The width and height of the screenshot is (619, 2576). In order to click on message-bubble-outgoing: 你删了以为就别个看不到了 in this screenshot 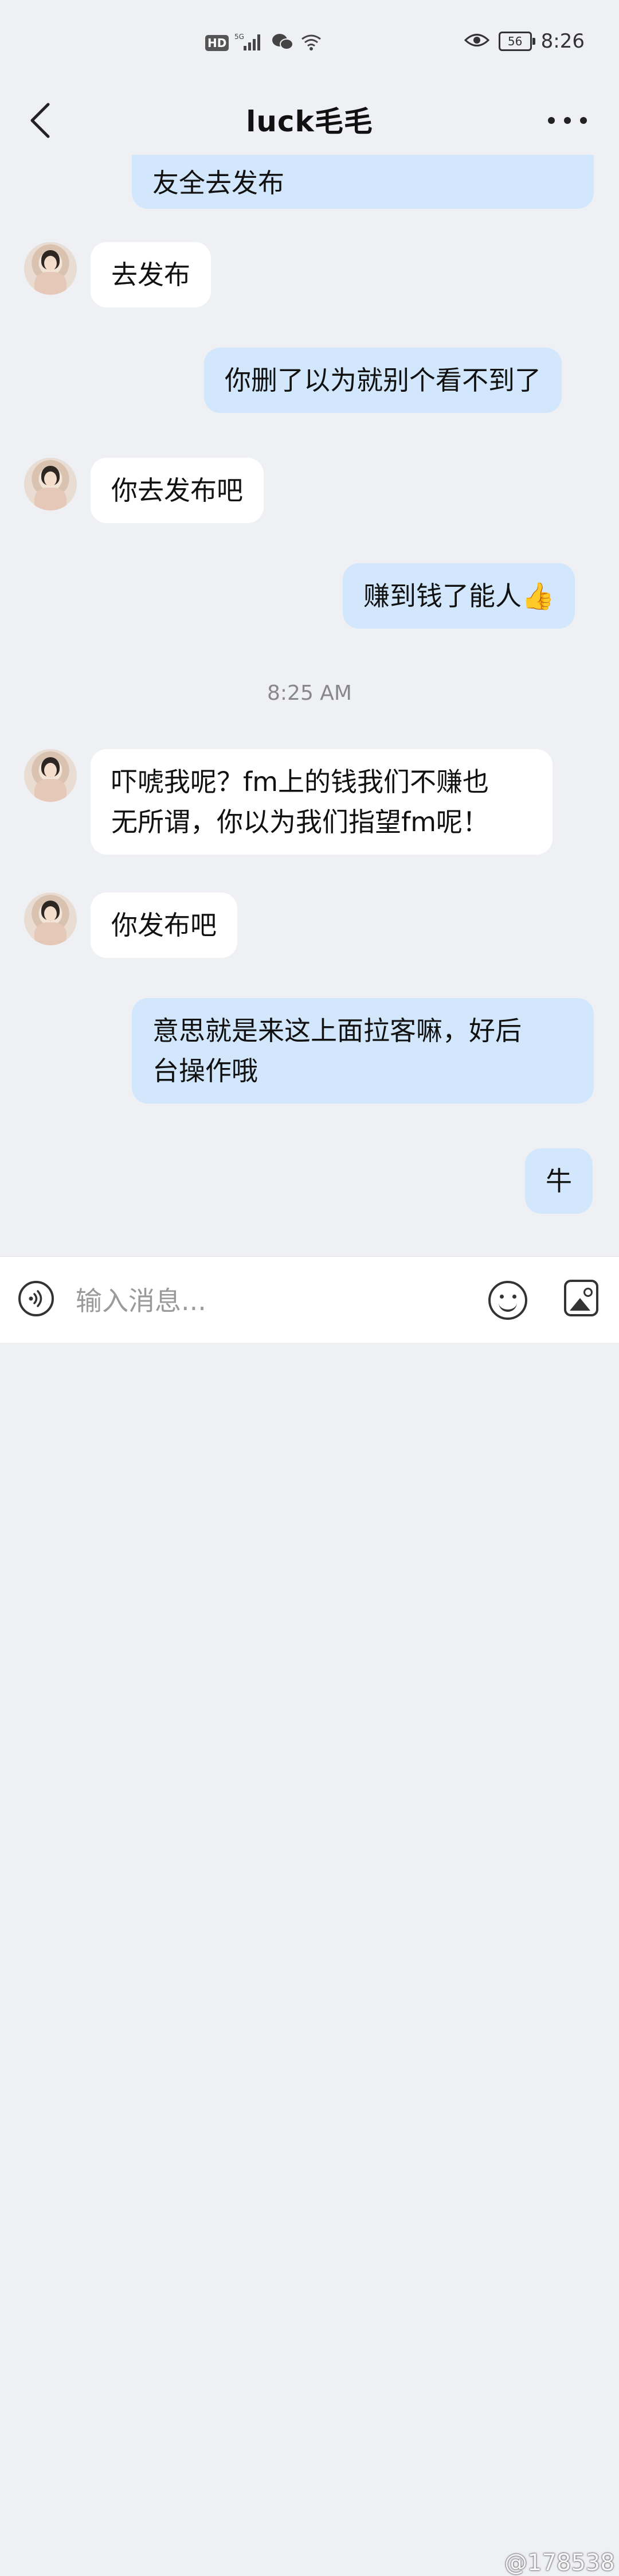, I will do `click(383, 381)`.